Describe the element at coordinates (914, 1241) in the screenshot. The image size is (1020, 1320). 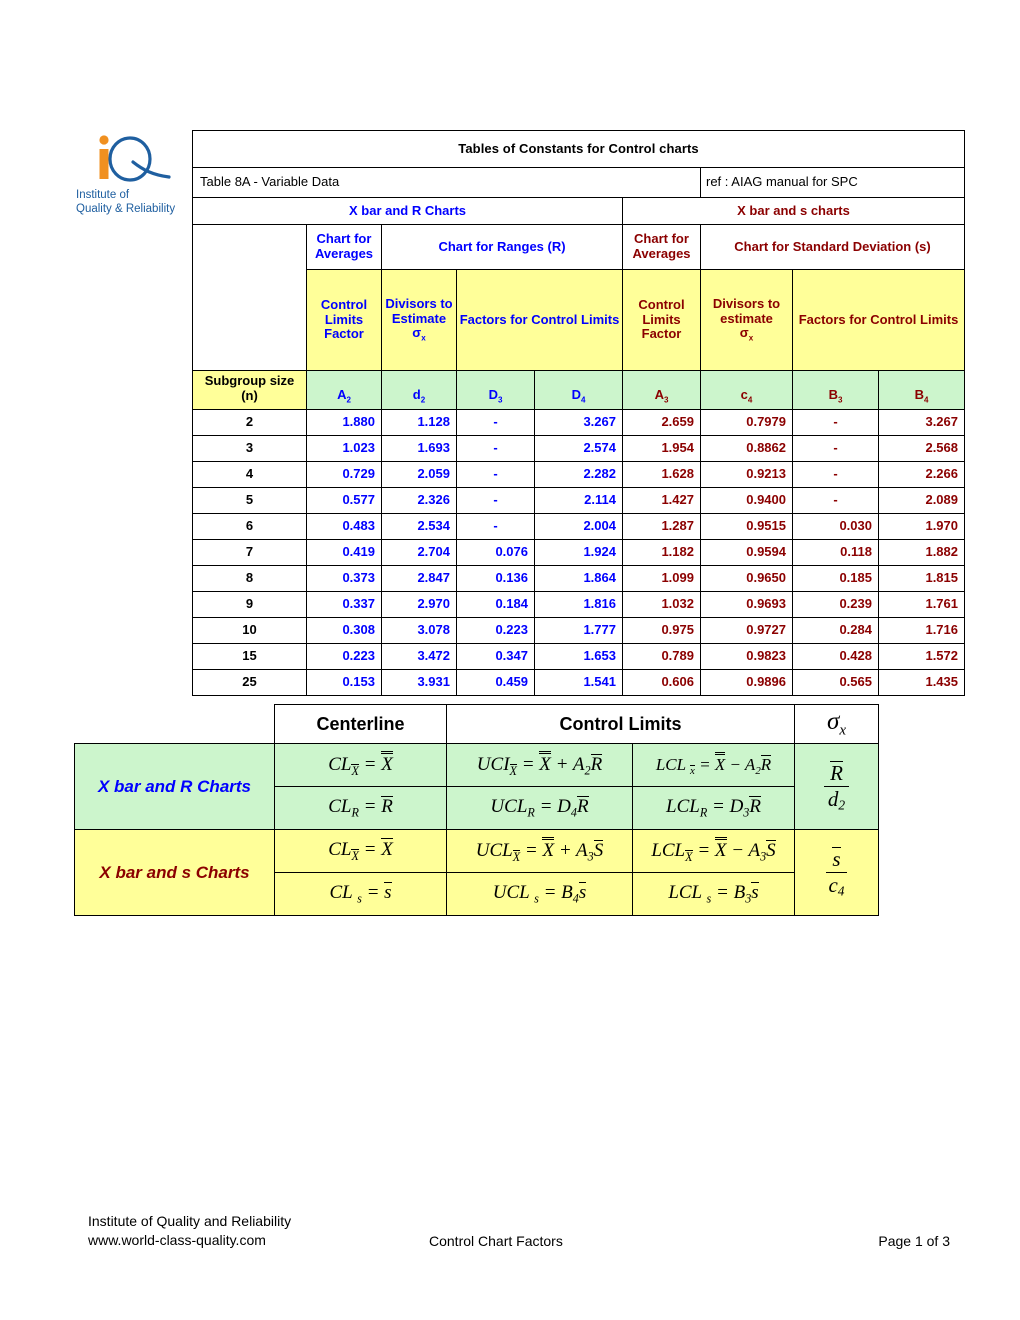
I see `footer-page-number: Page 1 of 3` at that location.